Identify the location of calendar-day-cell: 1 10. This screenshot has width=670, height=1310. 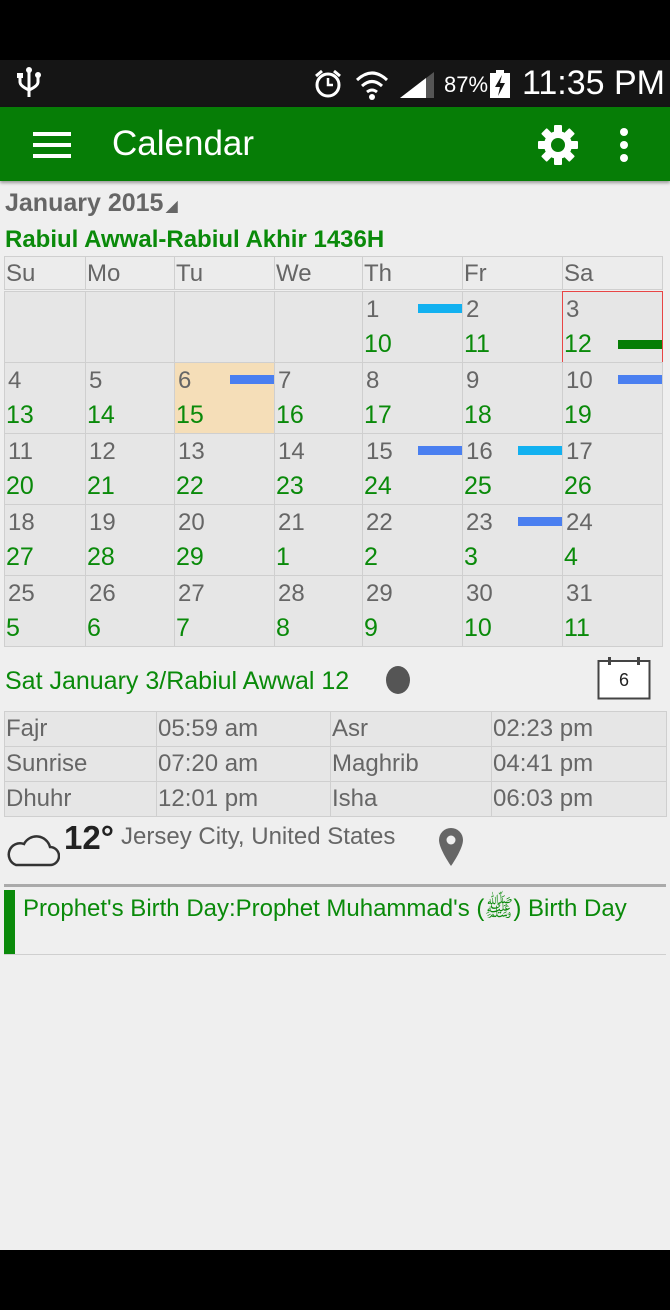
(412, 327).